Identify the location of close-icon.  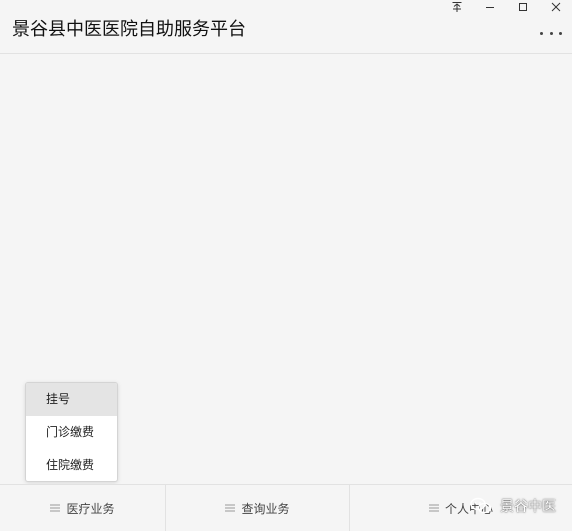
(556, 7).